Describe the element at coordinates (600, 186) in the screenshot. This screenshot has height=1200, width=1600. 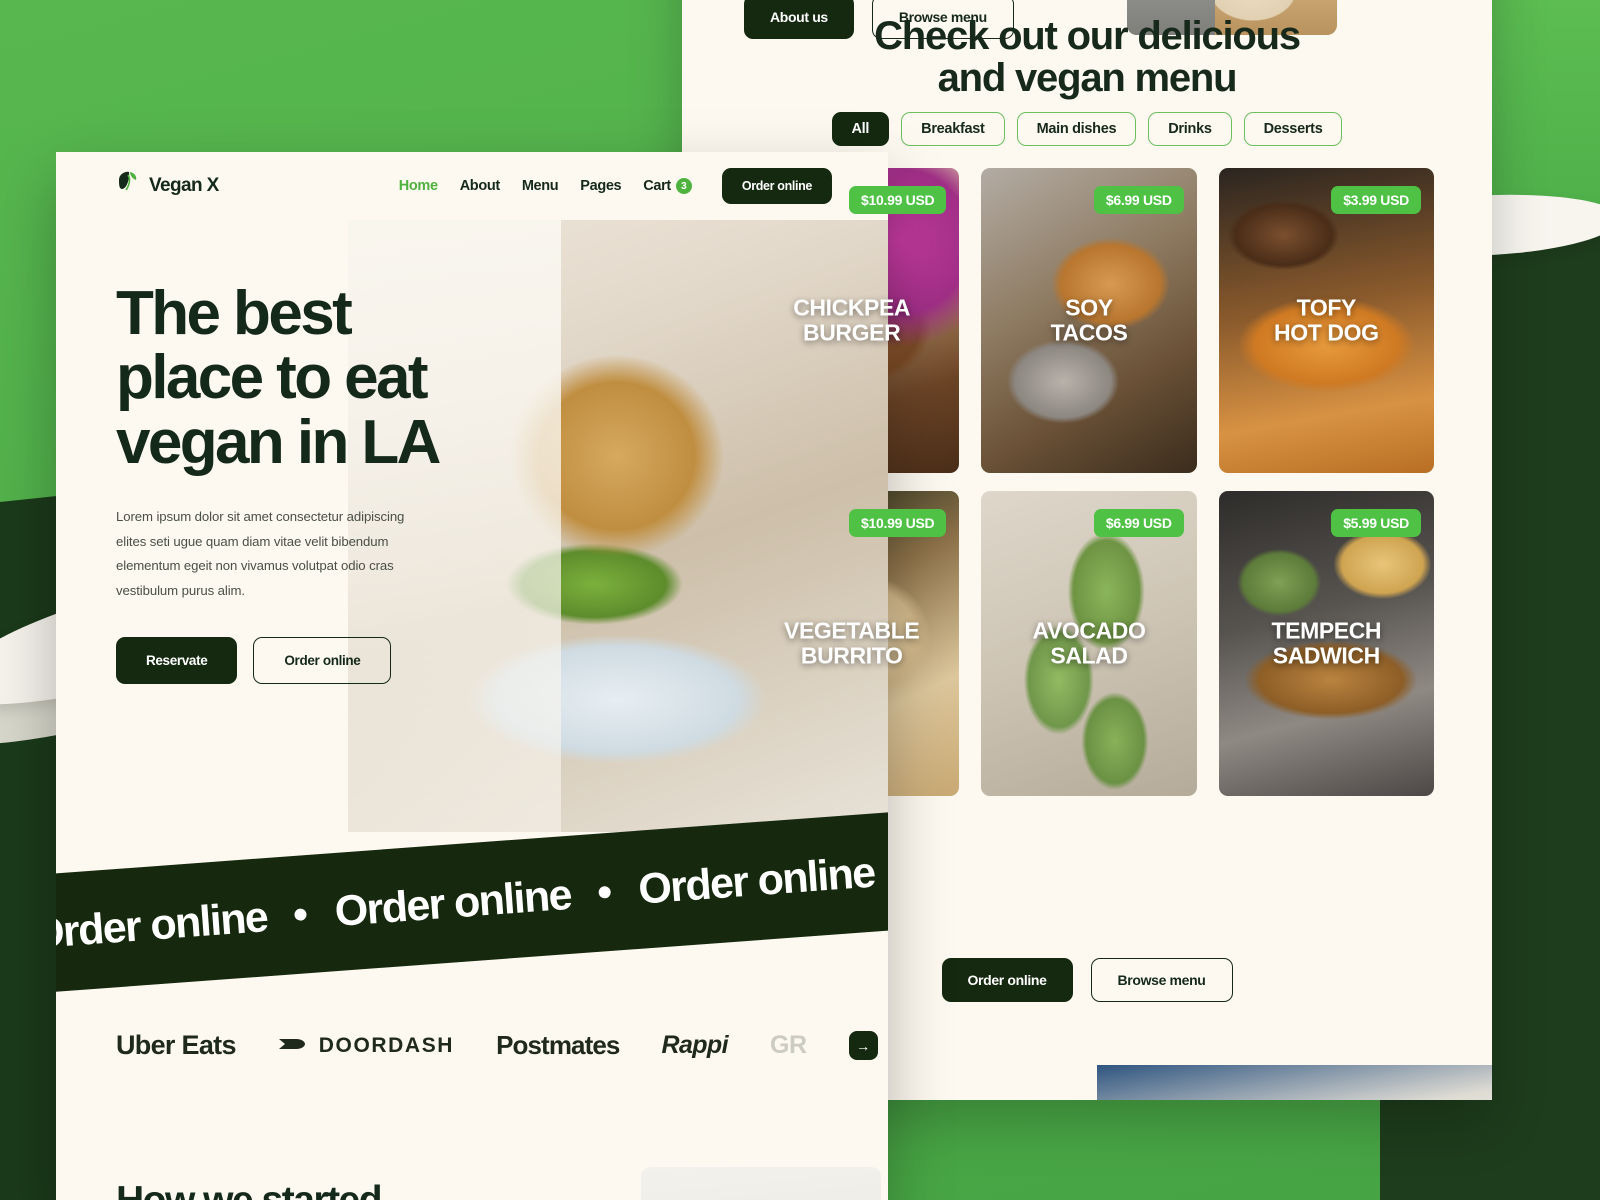
I see `nav-item-pages: Pages` at that location.